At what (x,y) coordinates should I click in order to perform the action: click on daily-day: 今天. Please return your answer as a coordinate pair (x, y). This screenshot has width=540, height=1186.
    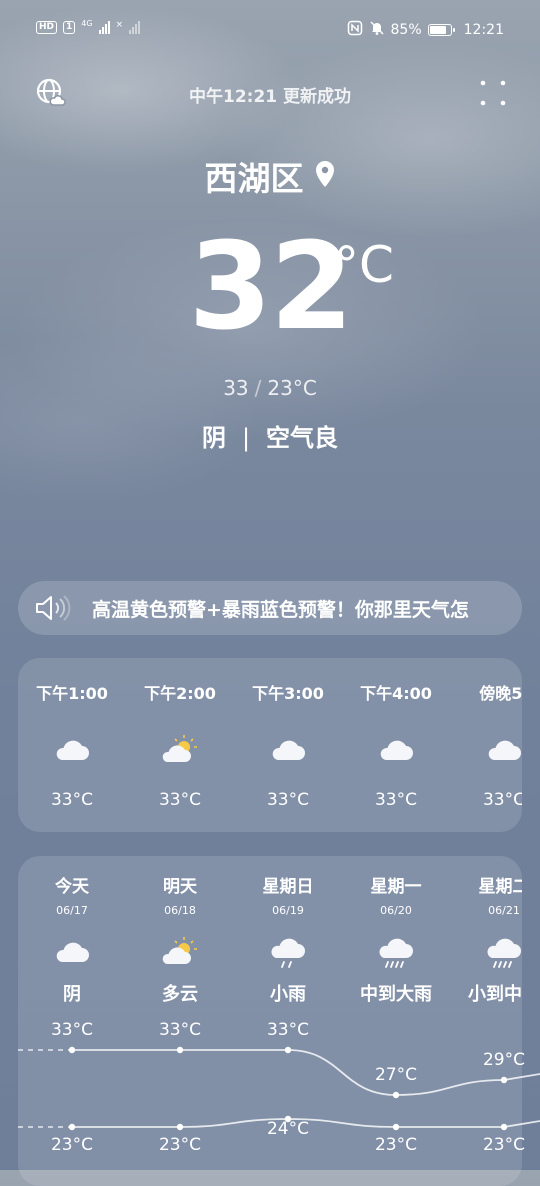
    Looking at the image, I should click on (72, 887).